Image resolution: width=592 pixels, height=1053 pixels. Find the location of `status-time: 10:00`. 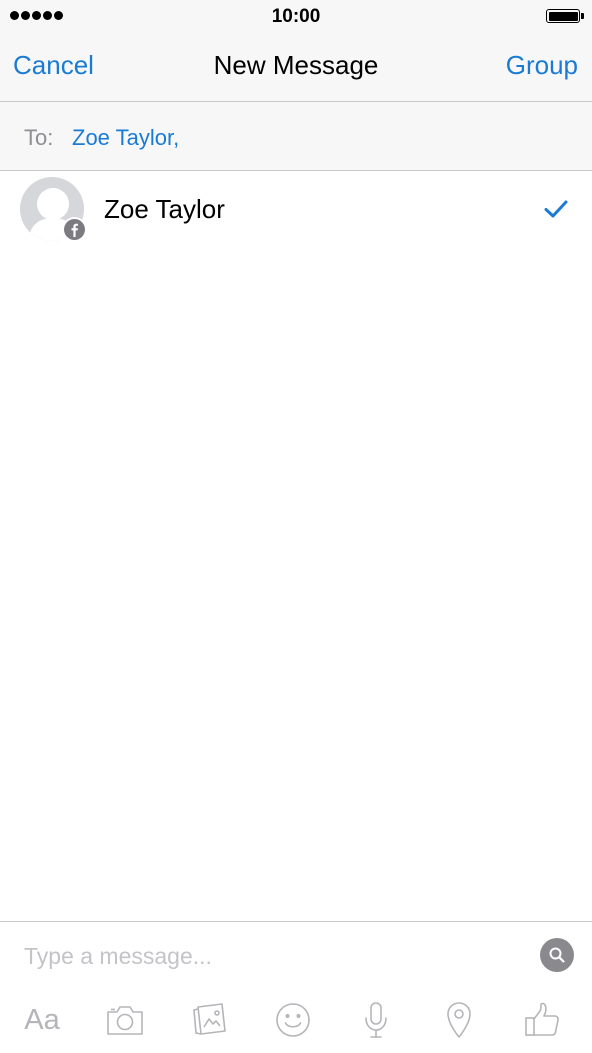

status-time: 10:00 is located at coordinates (296, 16).